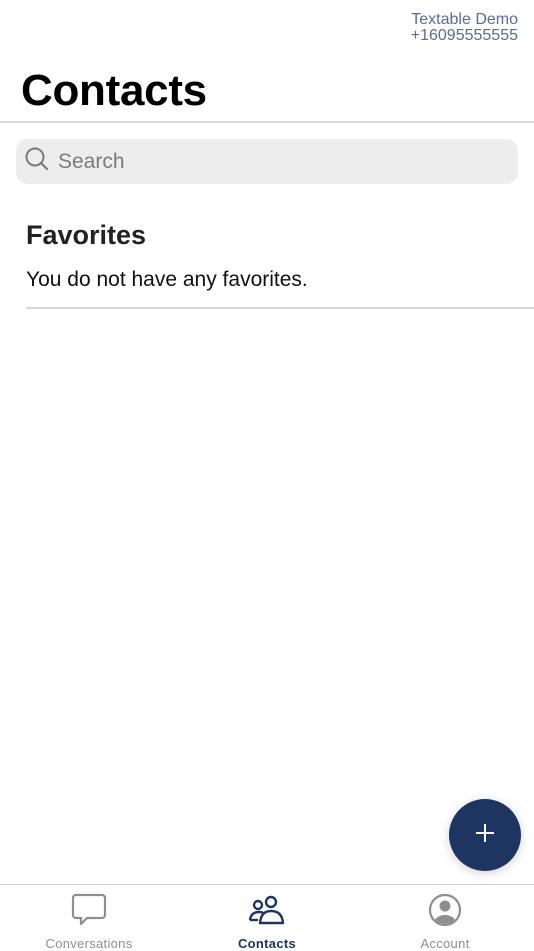 Image resolution: width=534 pixels, height=951 pixels. I want to click on account-circle-icon, so click(445, 912).